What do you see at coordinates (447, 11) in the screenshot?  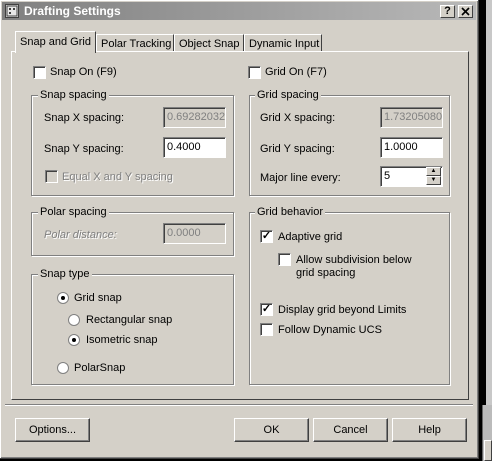 I see `help-title-button: ?` at bounding box center [447, 11].